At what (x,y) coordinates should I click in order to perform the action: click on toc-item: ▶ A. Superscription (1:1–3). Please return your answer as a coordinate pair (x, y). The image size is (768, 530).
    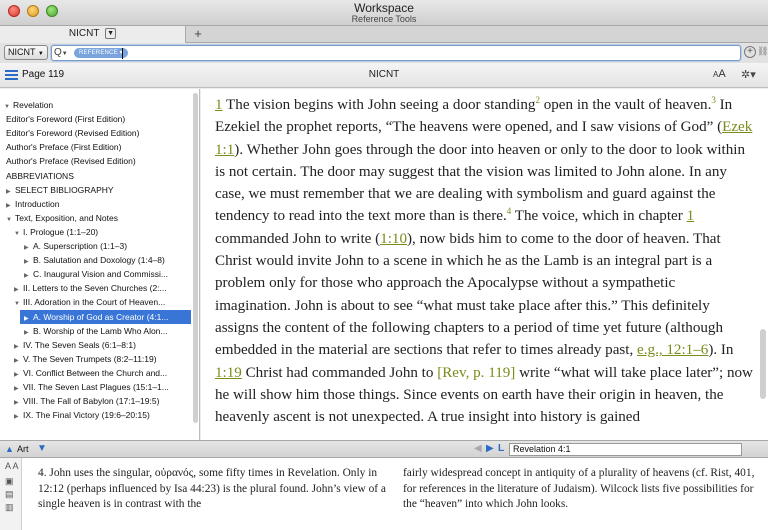
    Looking at the image, I should click on (107, 246).